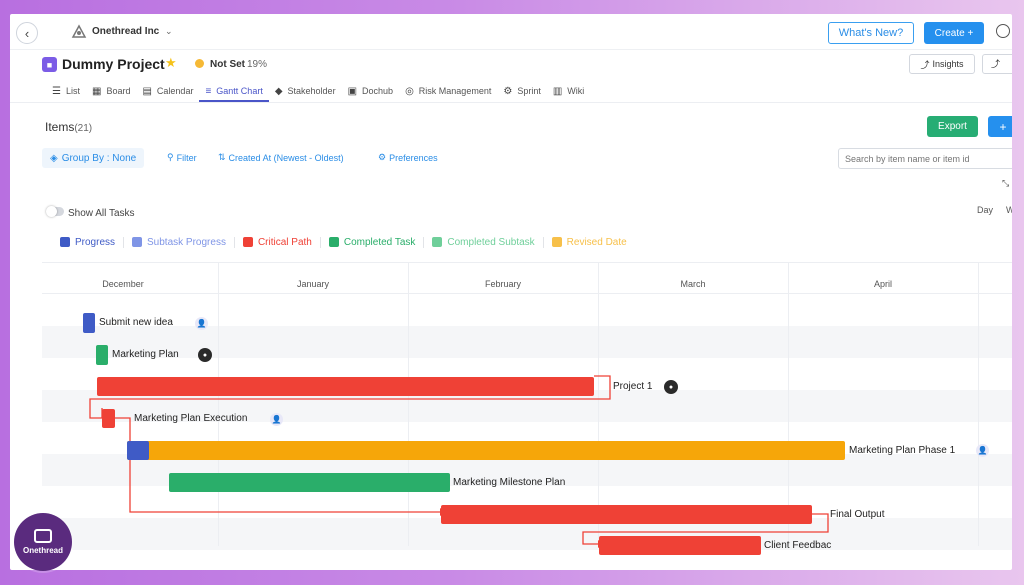 The height and width of the screenshot is (585, 1024). I want to click on filter-icon: ⚲, so click(170, 157).